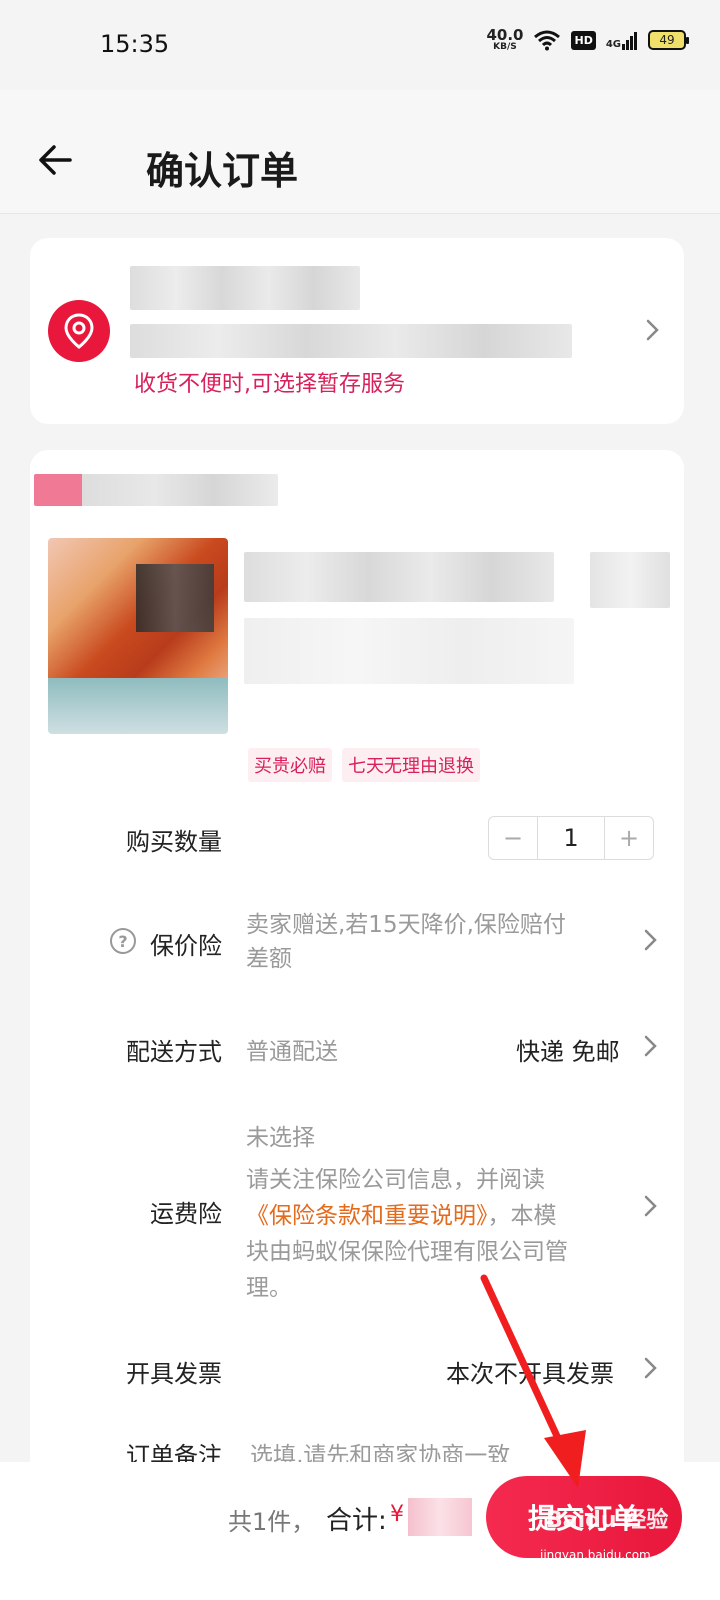 This screenshot has height=1600, width=720. I want to click on watermark-url: jingyan.baidu.com, so click(595, 1555).